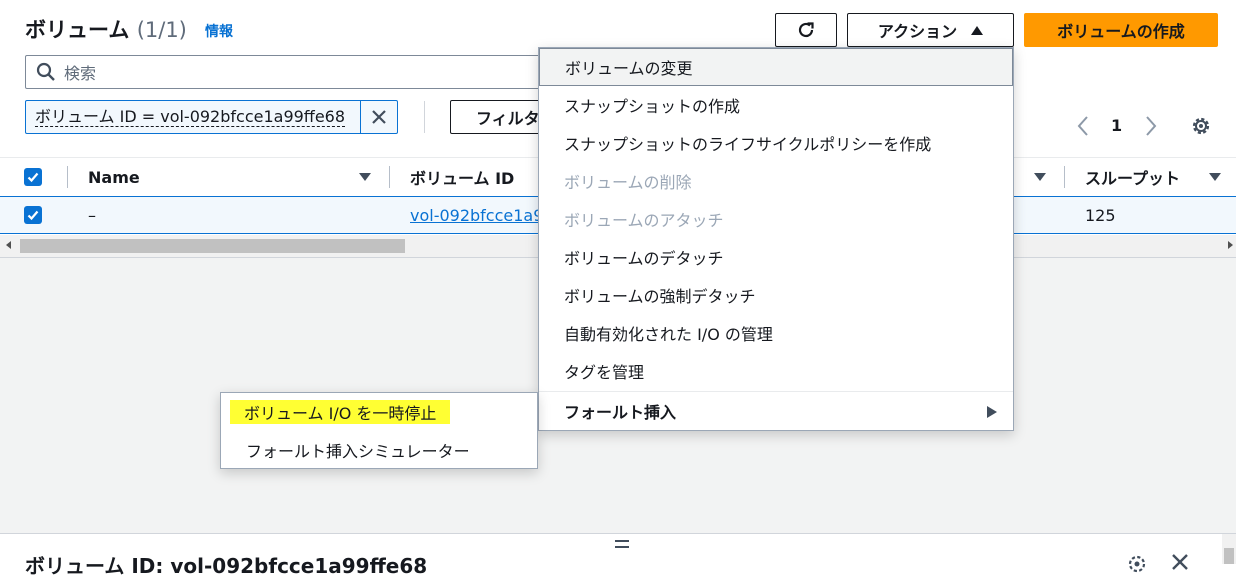 The width and height of the screenshot is (1236, 579). I want to click on menu-item-create-snapshot: スナップショットの作成, so click(776, 105).